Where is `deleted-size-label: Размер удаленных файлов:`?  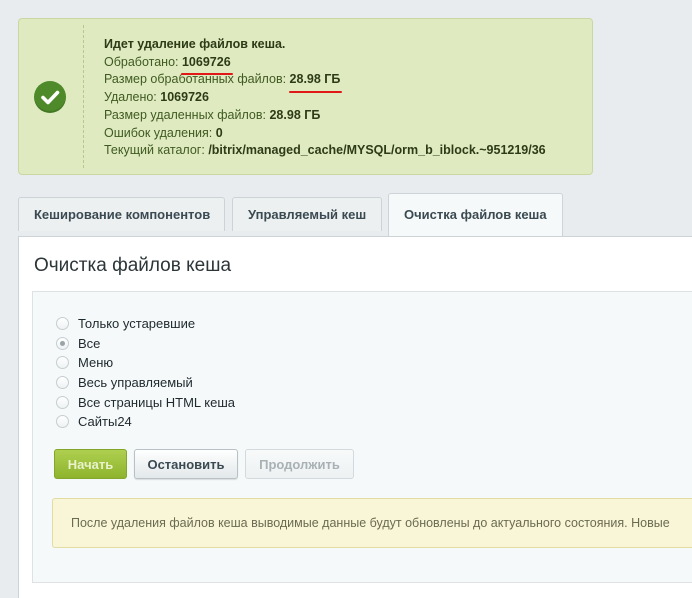 deleted-size-label: Размер удаленных файлов: is located at coordinates (185, 114).